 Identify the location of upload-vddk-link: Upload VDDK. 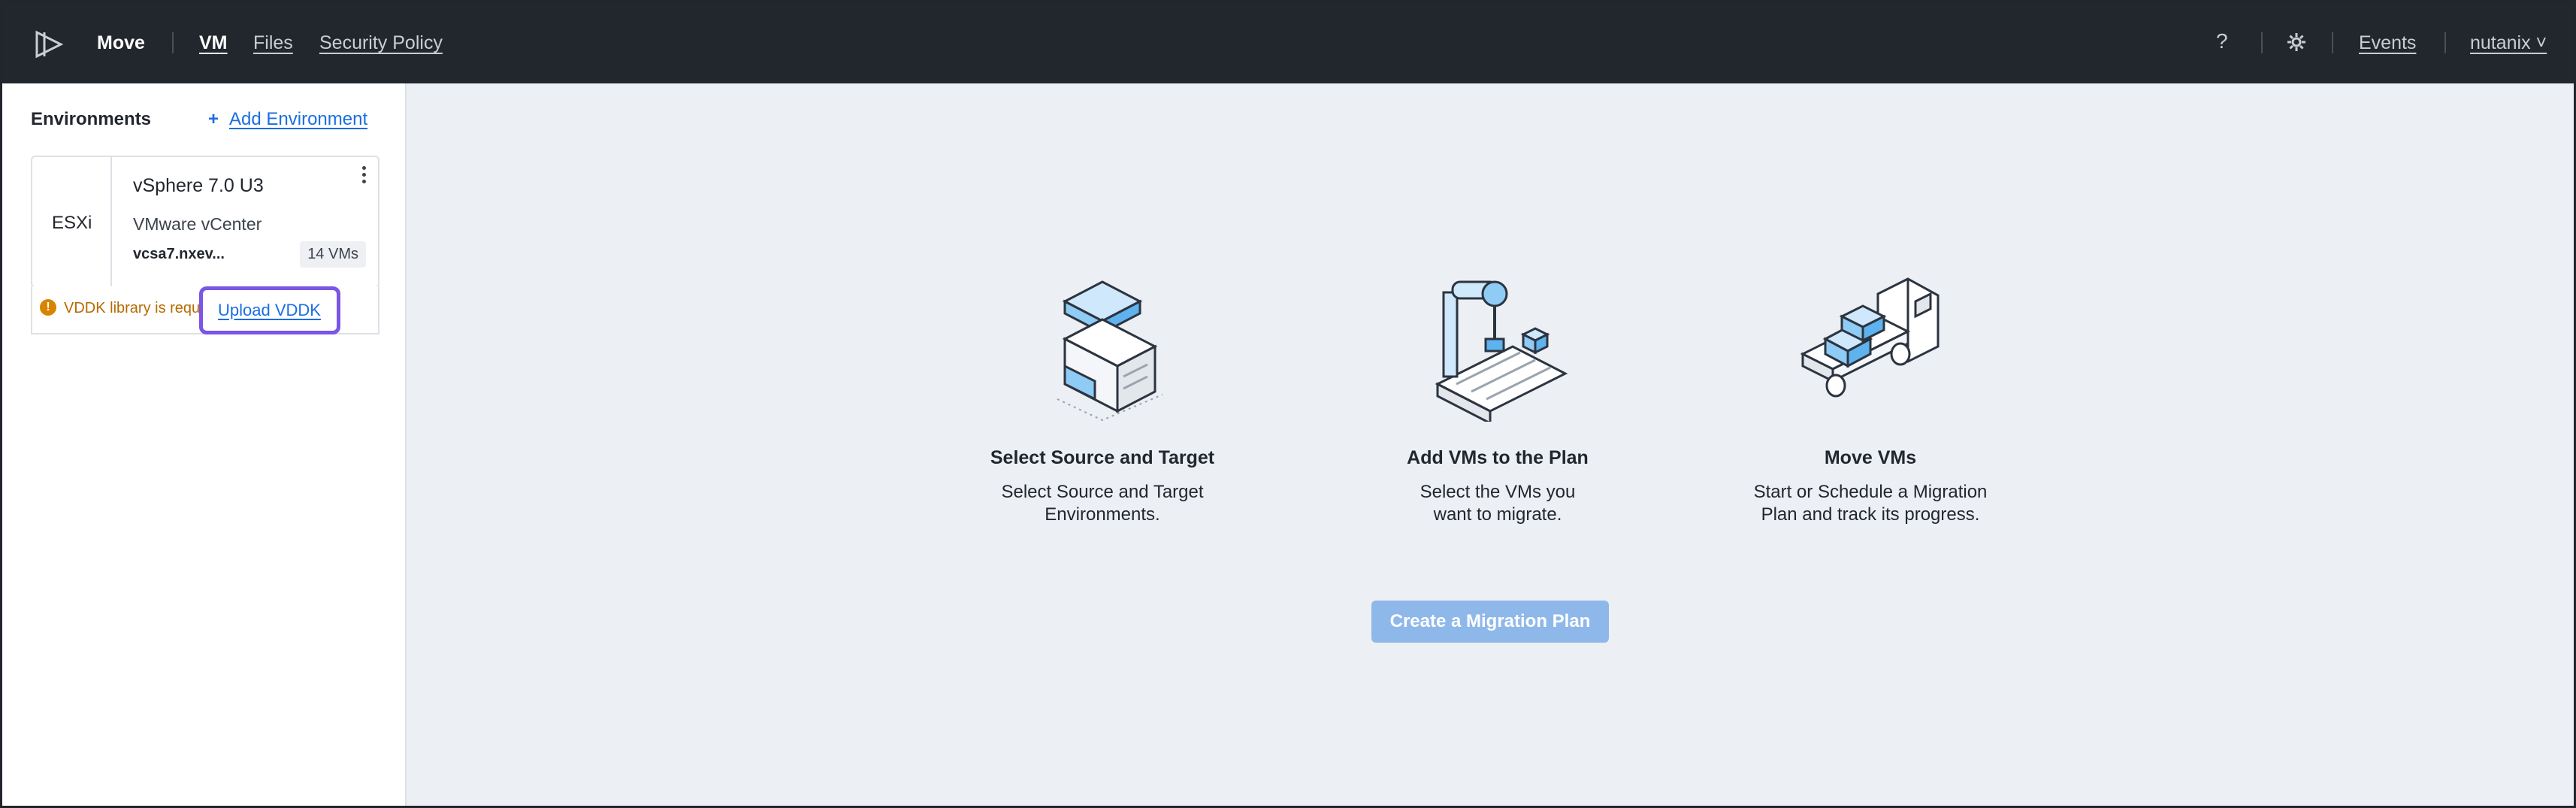
(269, 310).